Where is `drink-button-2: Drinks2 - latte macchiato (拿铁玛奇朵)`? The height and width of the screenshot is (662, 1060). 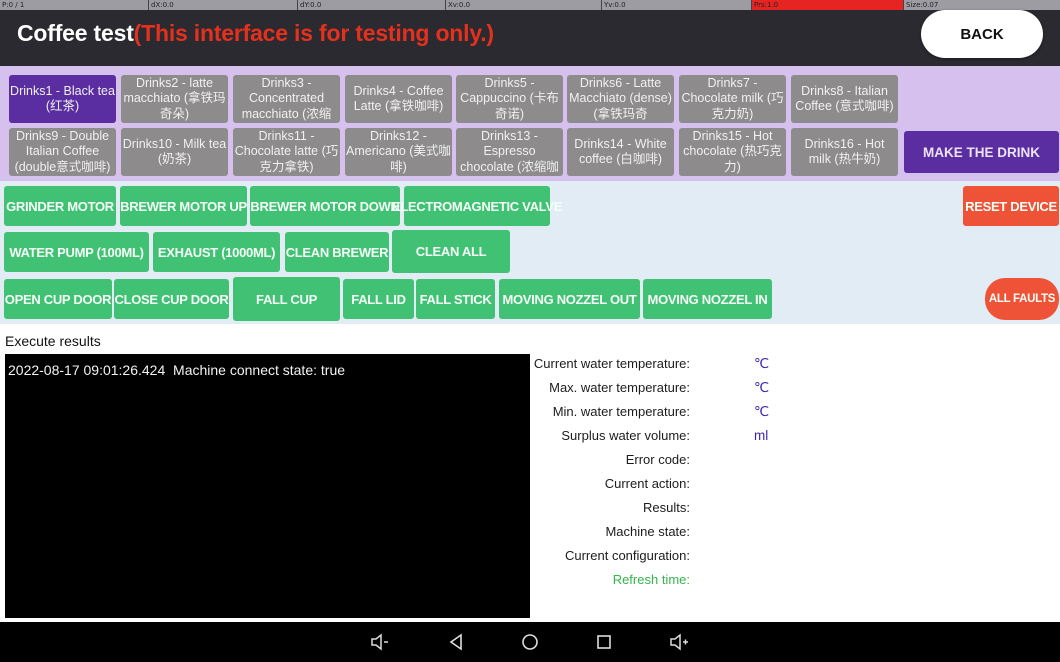
drink-button-2: Drinks2 - latte macchiato (拿铁玛奇朵) is located at coordinates (174, 99).